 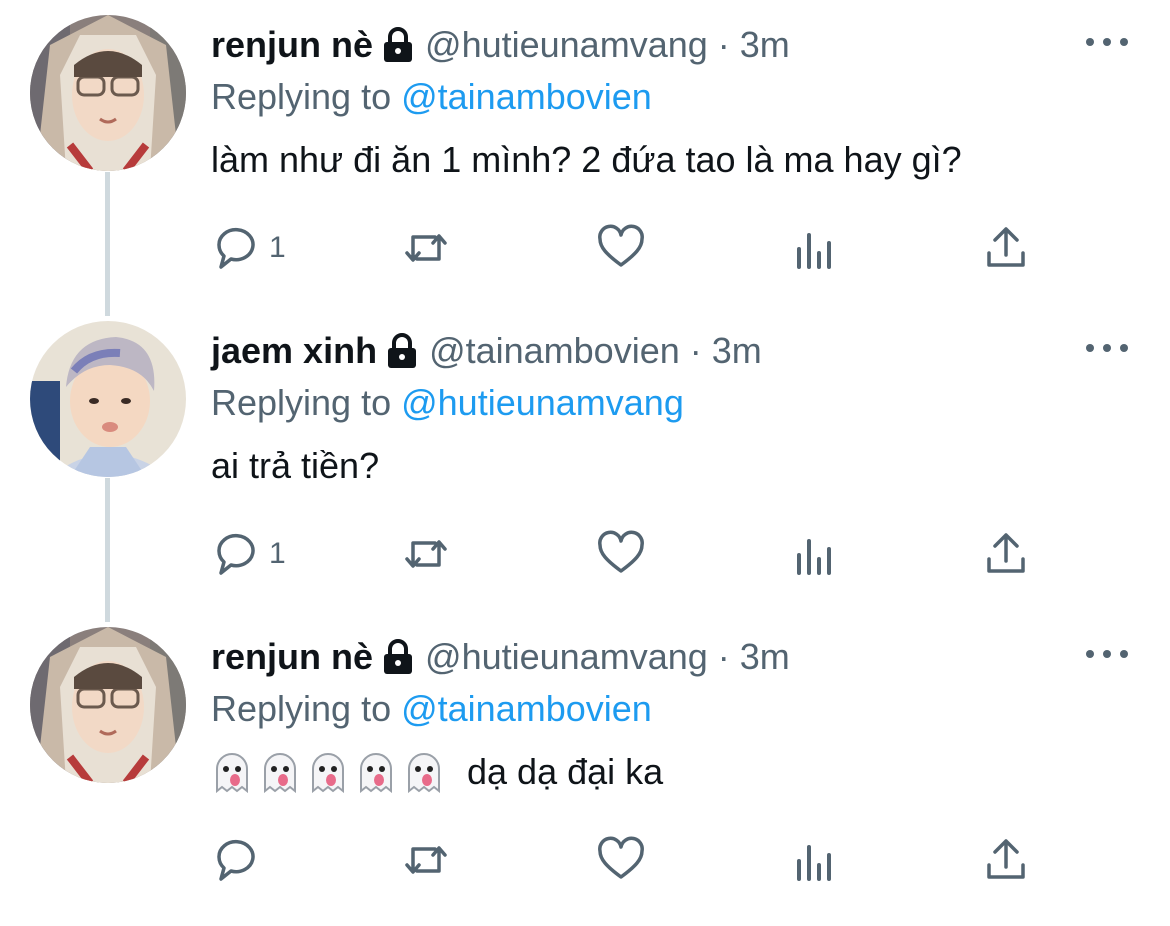 I want to click on tweet-header: jaem xinh @tainambovien · 3m, so click(x=486, y=351).